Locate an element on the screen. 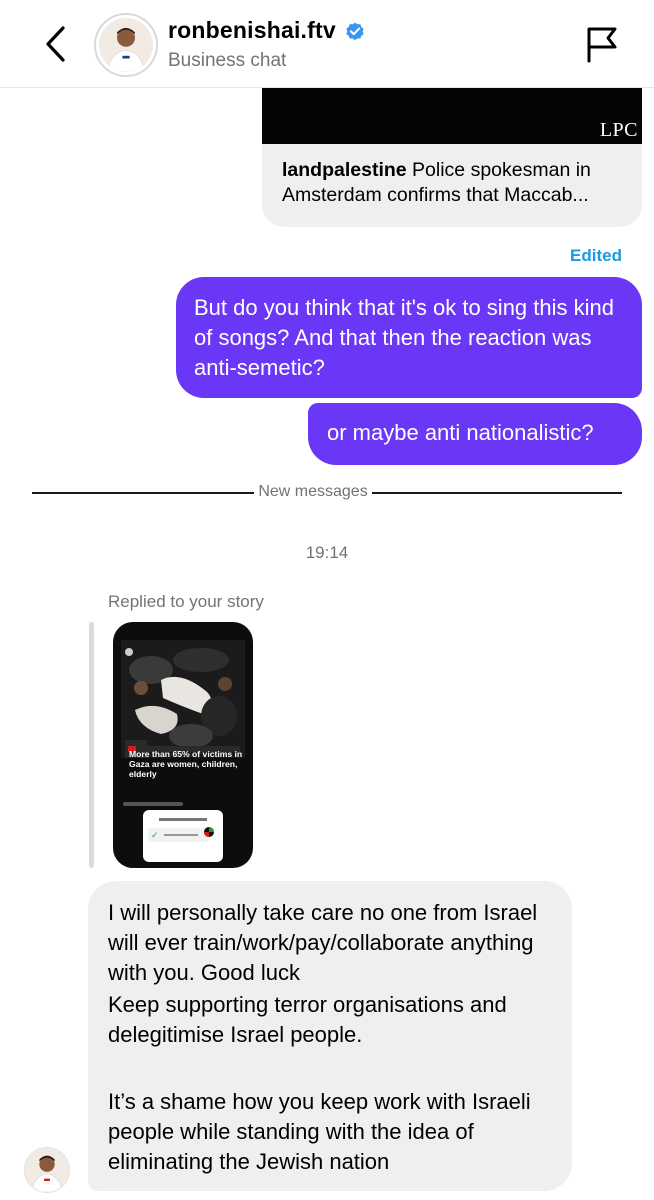 This screenshot has width=654, height=1200. sender-avatar is located at coordinates (47, 1170).